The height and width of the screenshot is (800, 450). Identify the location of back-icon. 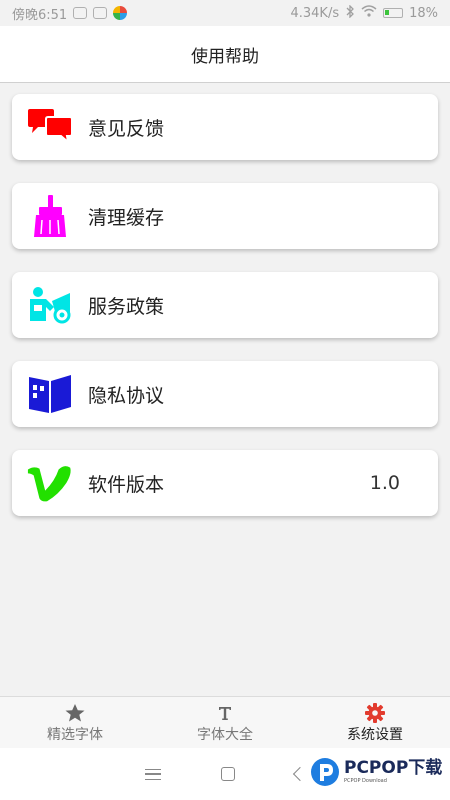
(300, 774).